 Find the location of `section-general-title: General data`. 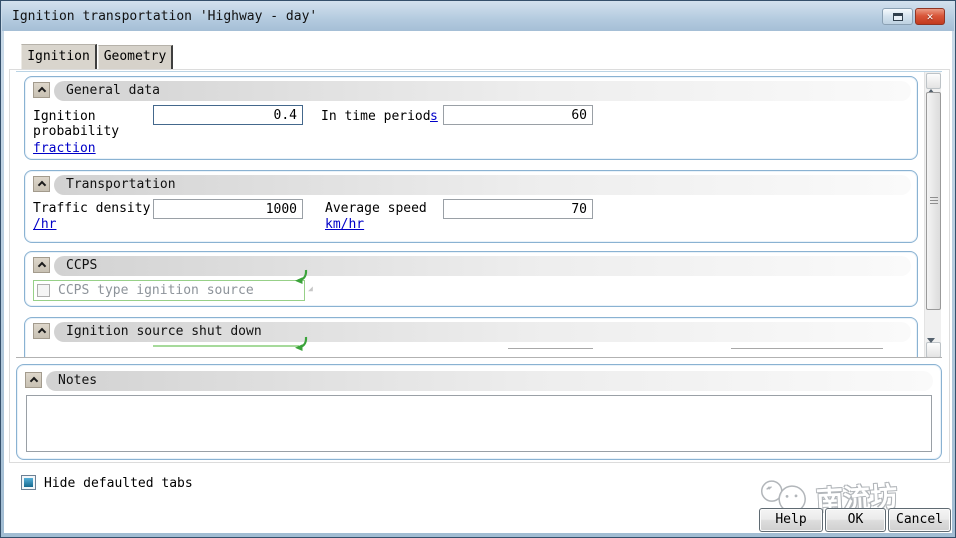

section-general-title: General data is located at coordinates (482, 91).